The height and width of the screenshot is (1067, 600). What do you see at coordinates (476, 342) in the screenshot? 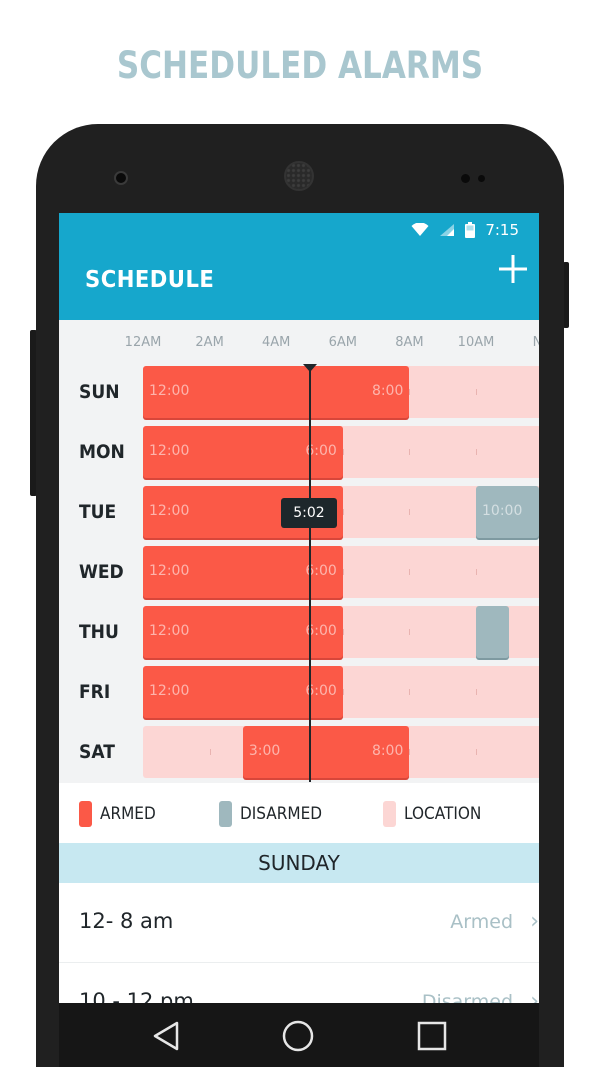
I see `hour-label: 10AM` at bounding box center [476, 342].